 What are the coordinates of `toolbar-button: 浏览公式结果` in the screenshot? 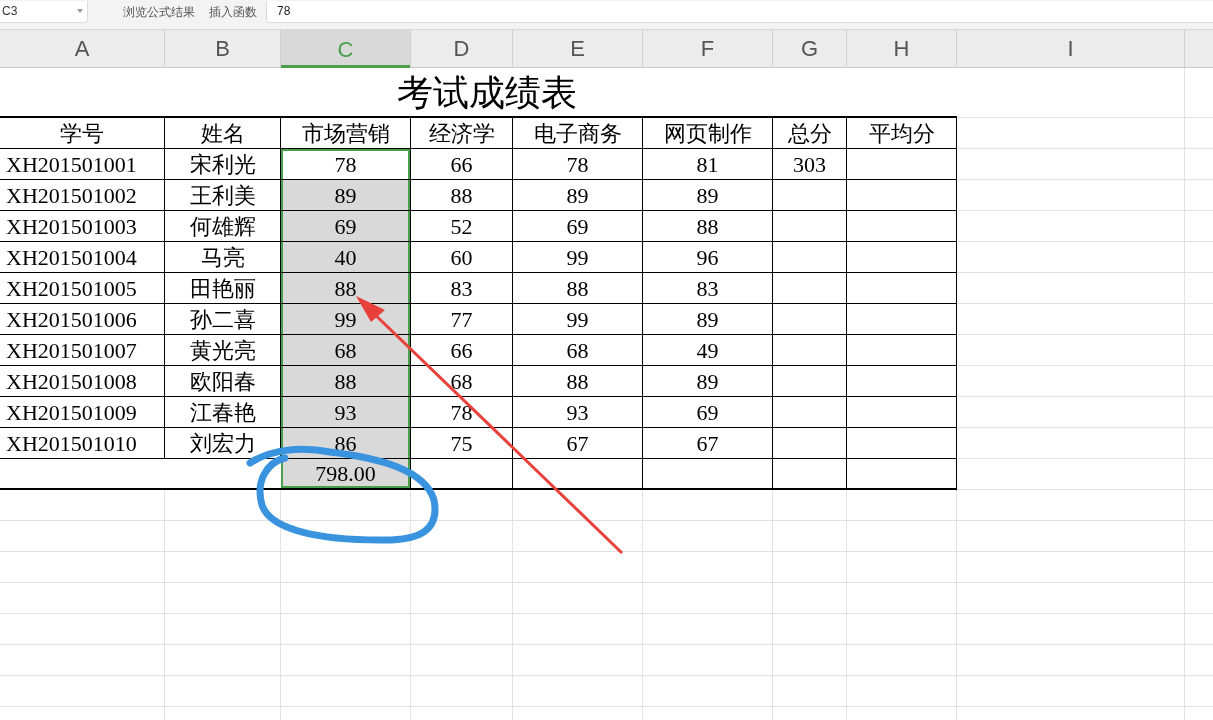 It's located at (159, 11).